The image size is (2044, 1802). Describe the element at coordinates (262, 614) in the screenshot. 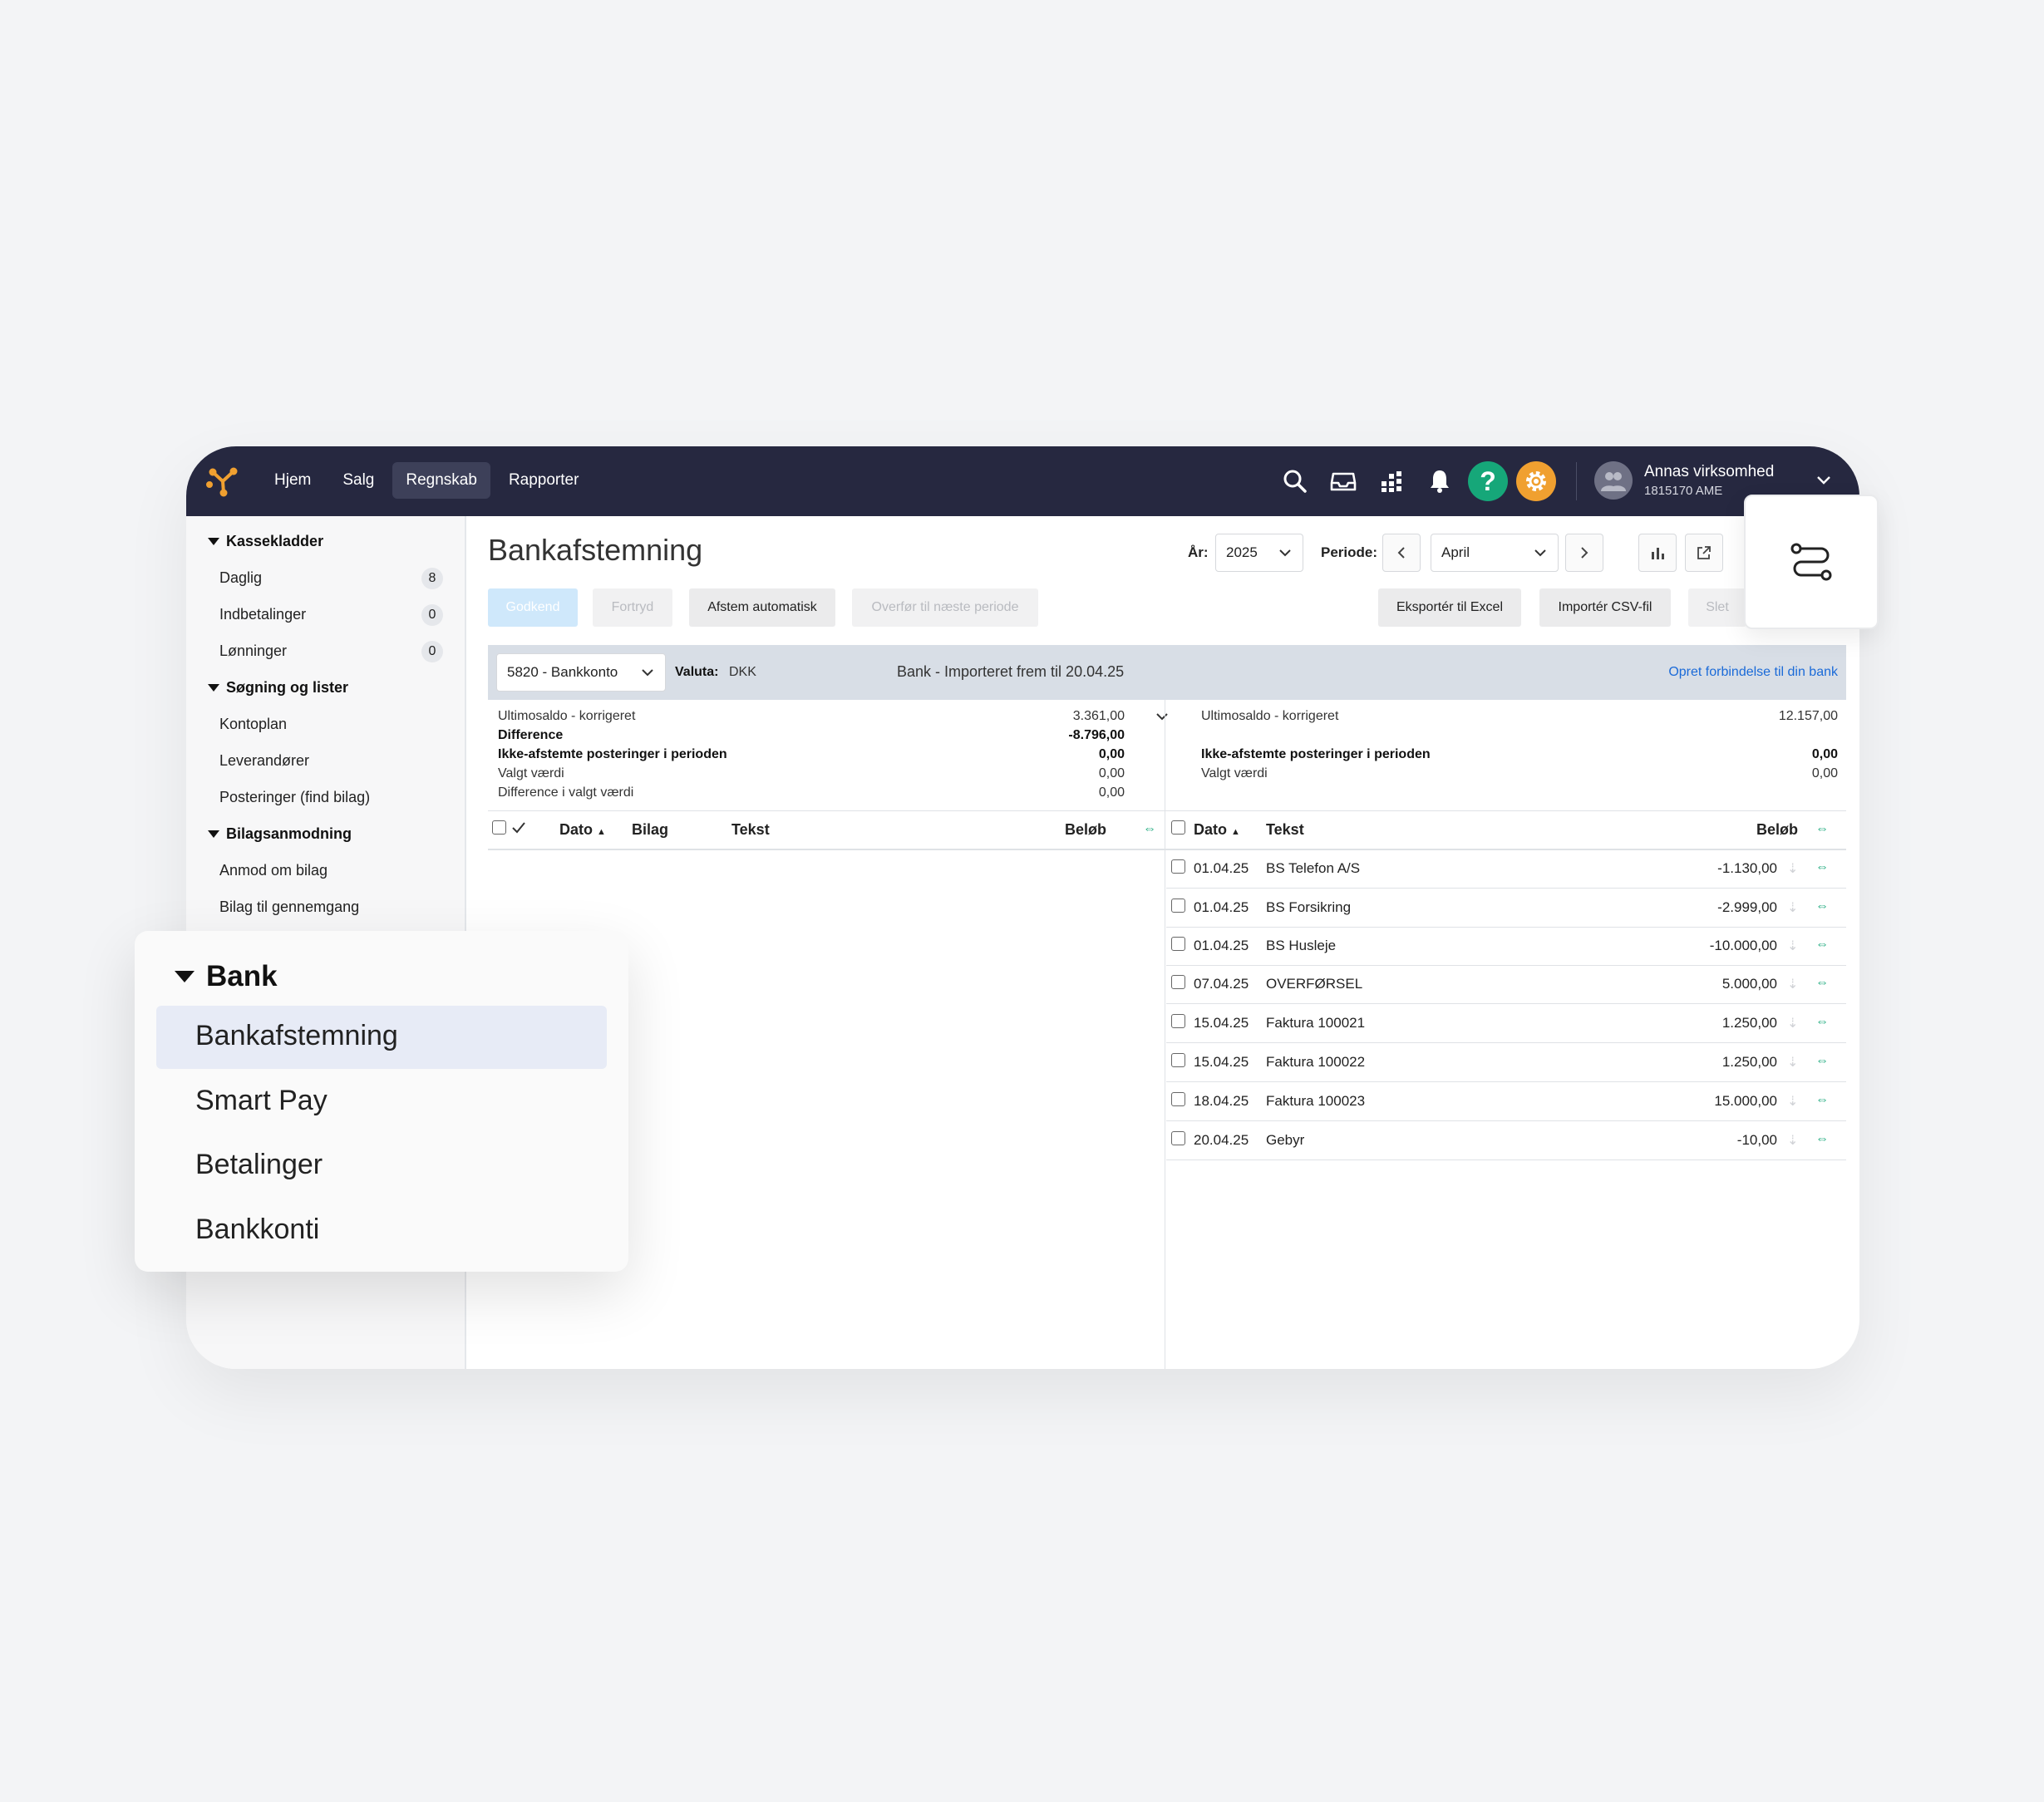

I see `sidebar-item-indbetalinger: Indbetalinger` at that location.